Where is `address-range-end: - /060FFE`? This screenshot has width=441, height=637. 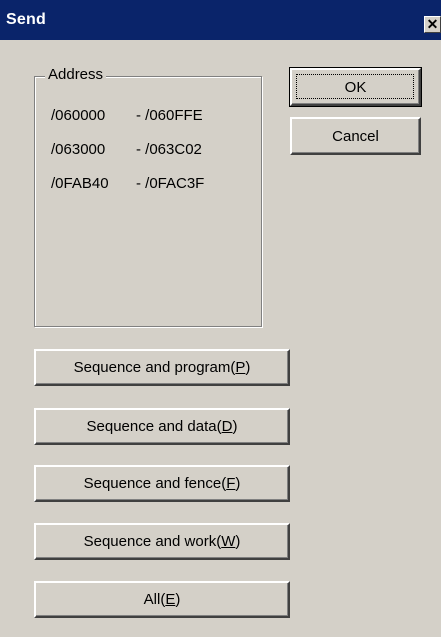 address-range-end: - /060FFE is located at coordinates (169, 115).